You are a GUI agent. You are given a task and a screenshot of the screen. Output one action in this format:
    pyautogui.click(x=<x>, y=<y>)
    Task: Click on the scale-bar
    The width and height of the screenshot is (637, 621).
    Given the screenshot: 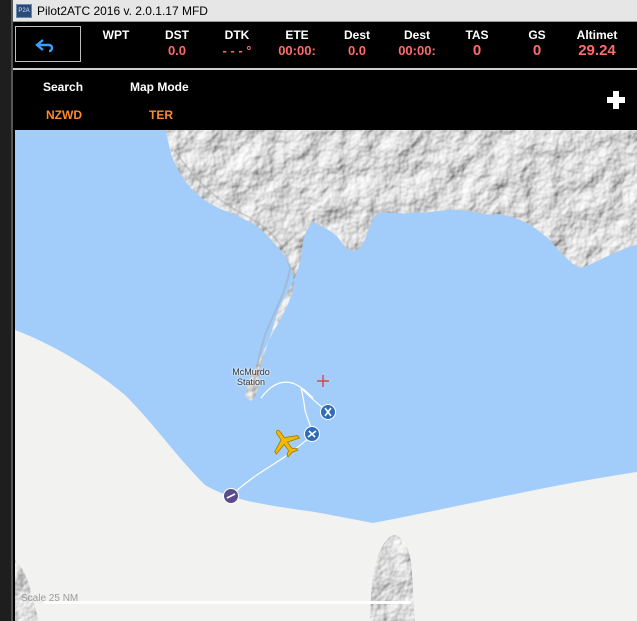 What is the action you would take?
    pyautogui.click(x=227, y=602)
    